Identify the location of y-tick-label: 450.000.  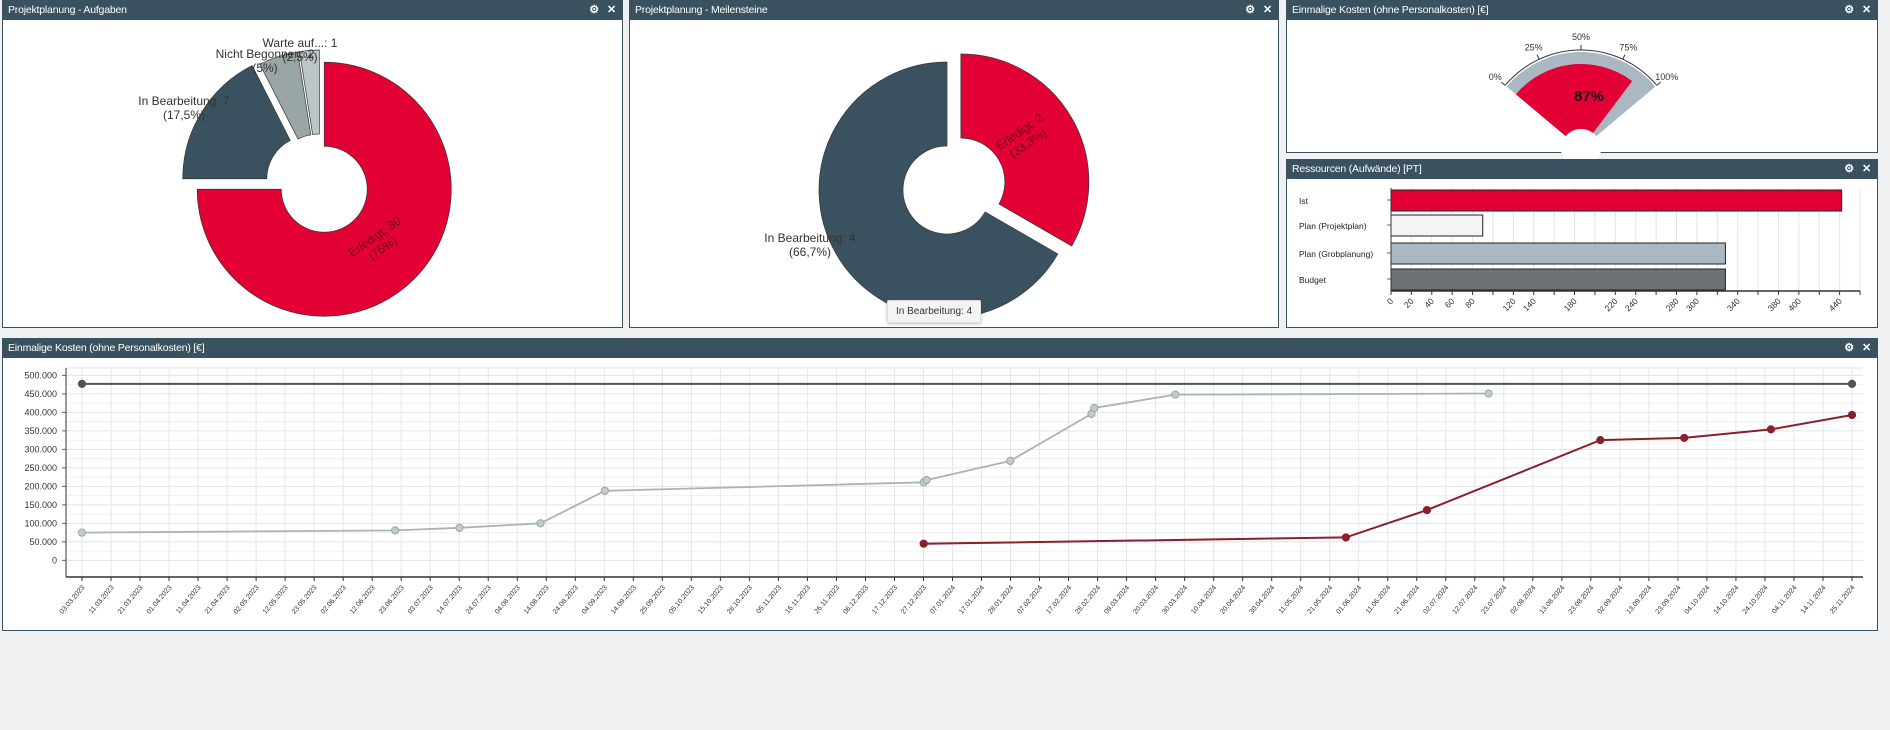
(40, 394).